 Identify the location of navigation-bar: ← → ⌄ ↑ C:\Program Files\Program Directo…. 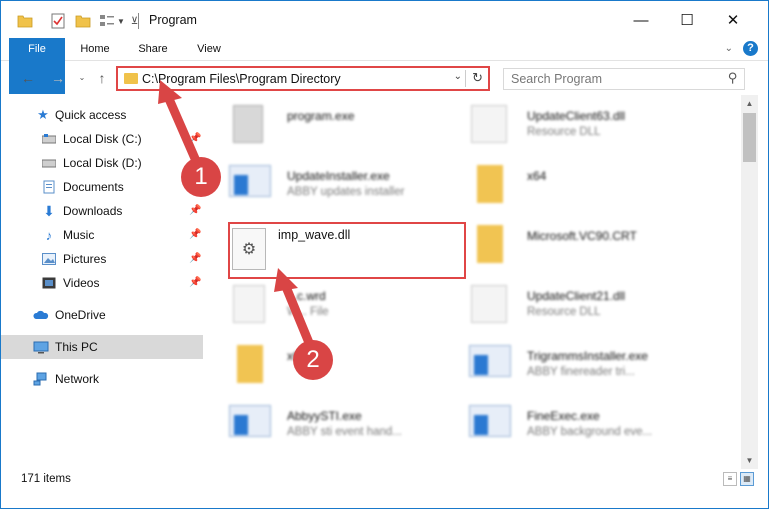
(384, 78).